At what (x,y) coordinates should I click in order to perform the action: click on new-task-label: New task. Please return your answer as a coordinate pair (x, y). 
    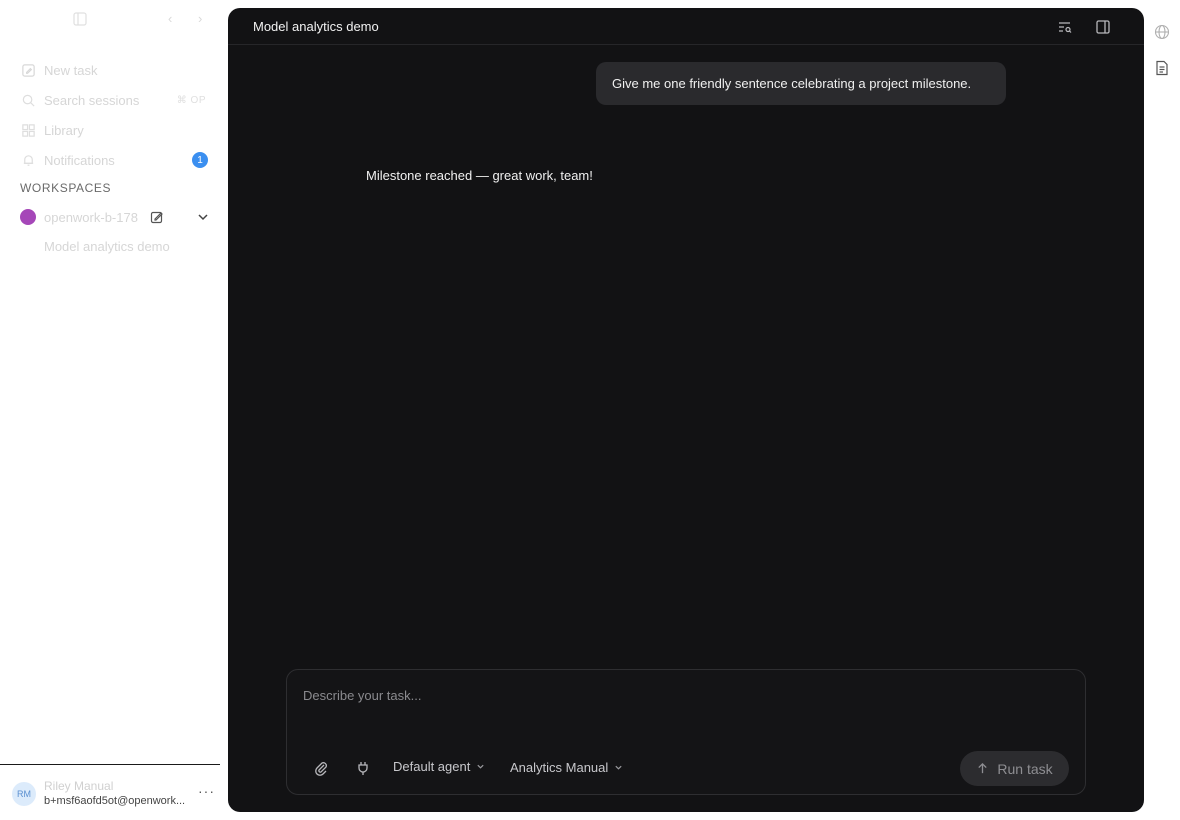
    Looking at the image, I should click on (71, 70).